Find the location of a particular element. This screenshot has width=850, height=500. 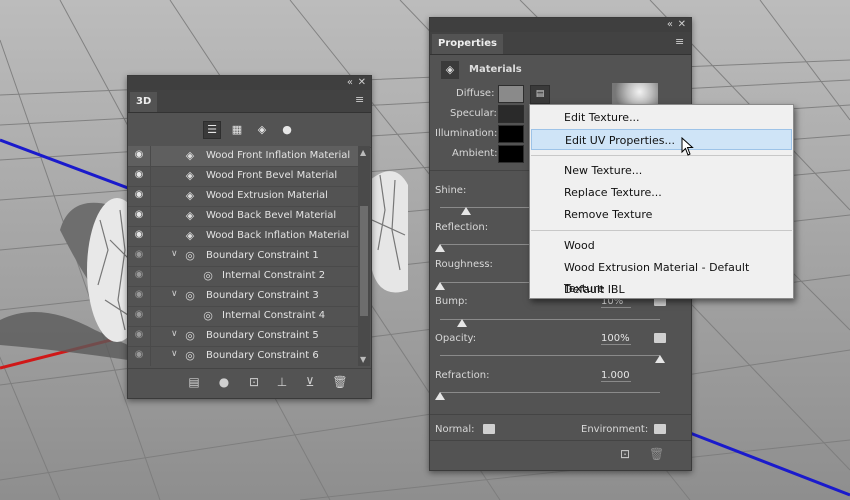

mesh-filter-icon: ▦ is located at coordinates (237, 130).